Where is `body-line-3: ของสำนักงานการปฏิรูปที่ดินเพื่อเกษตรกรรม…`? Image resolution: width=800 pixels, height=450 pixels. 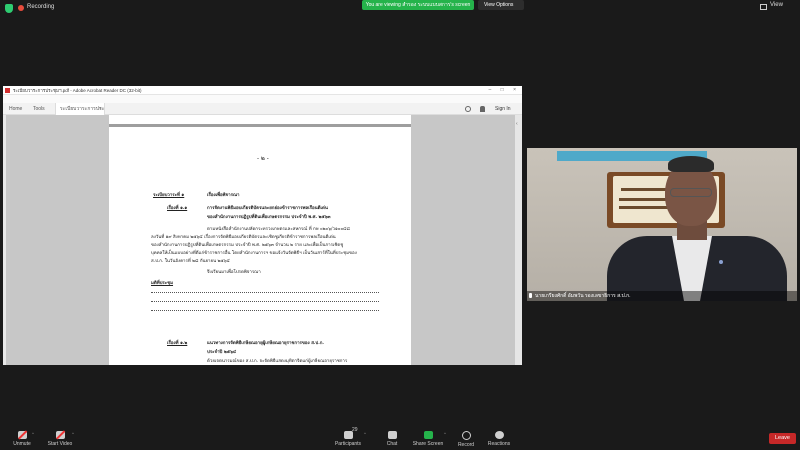
body-line-3: ของสำนักงานการปฏิรูปที่ดินเพื่อเกษตรกรรม… is located at coordinates (247, 245).